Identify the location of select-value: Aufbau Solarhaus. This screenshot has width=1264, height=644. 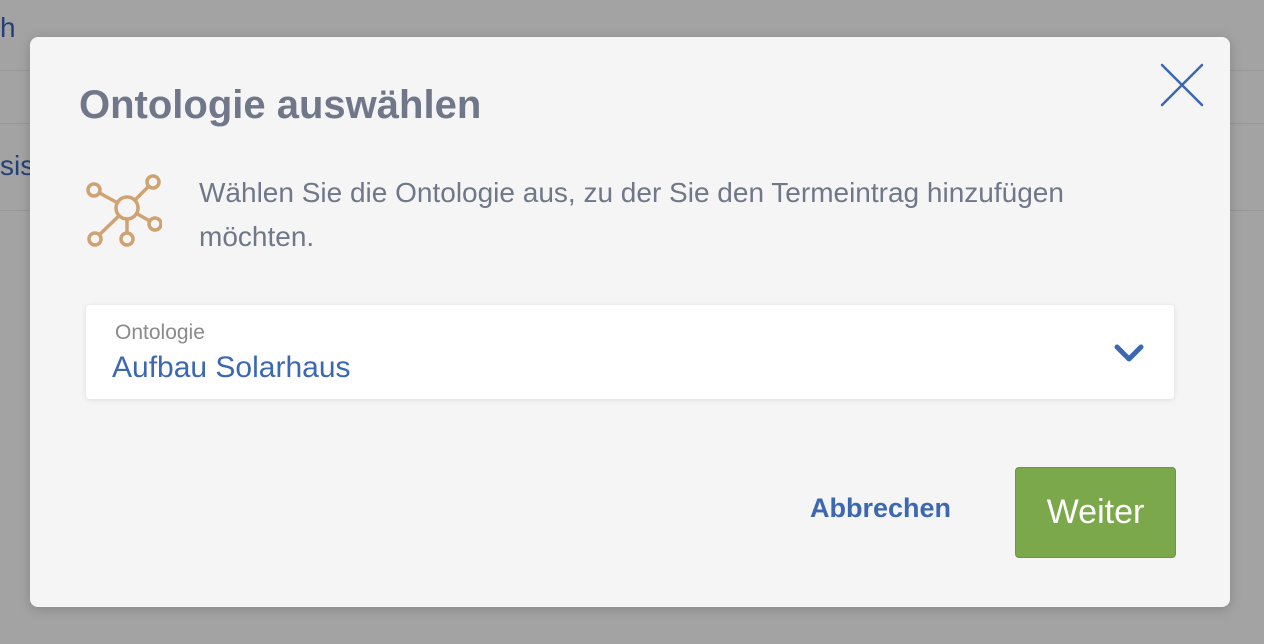
(231, 367).